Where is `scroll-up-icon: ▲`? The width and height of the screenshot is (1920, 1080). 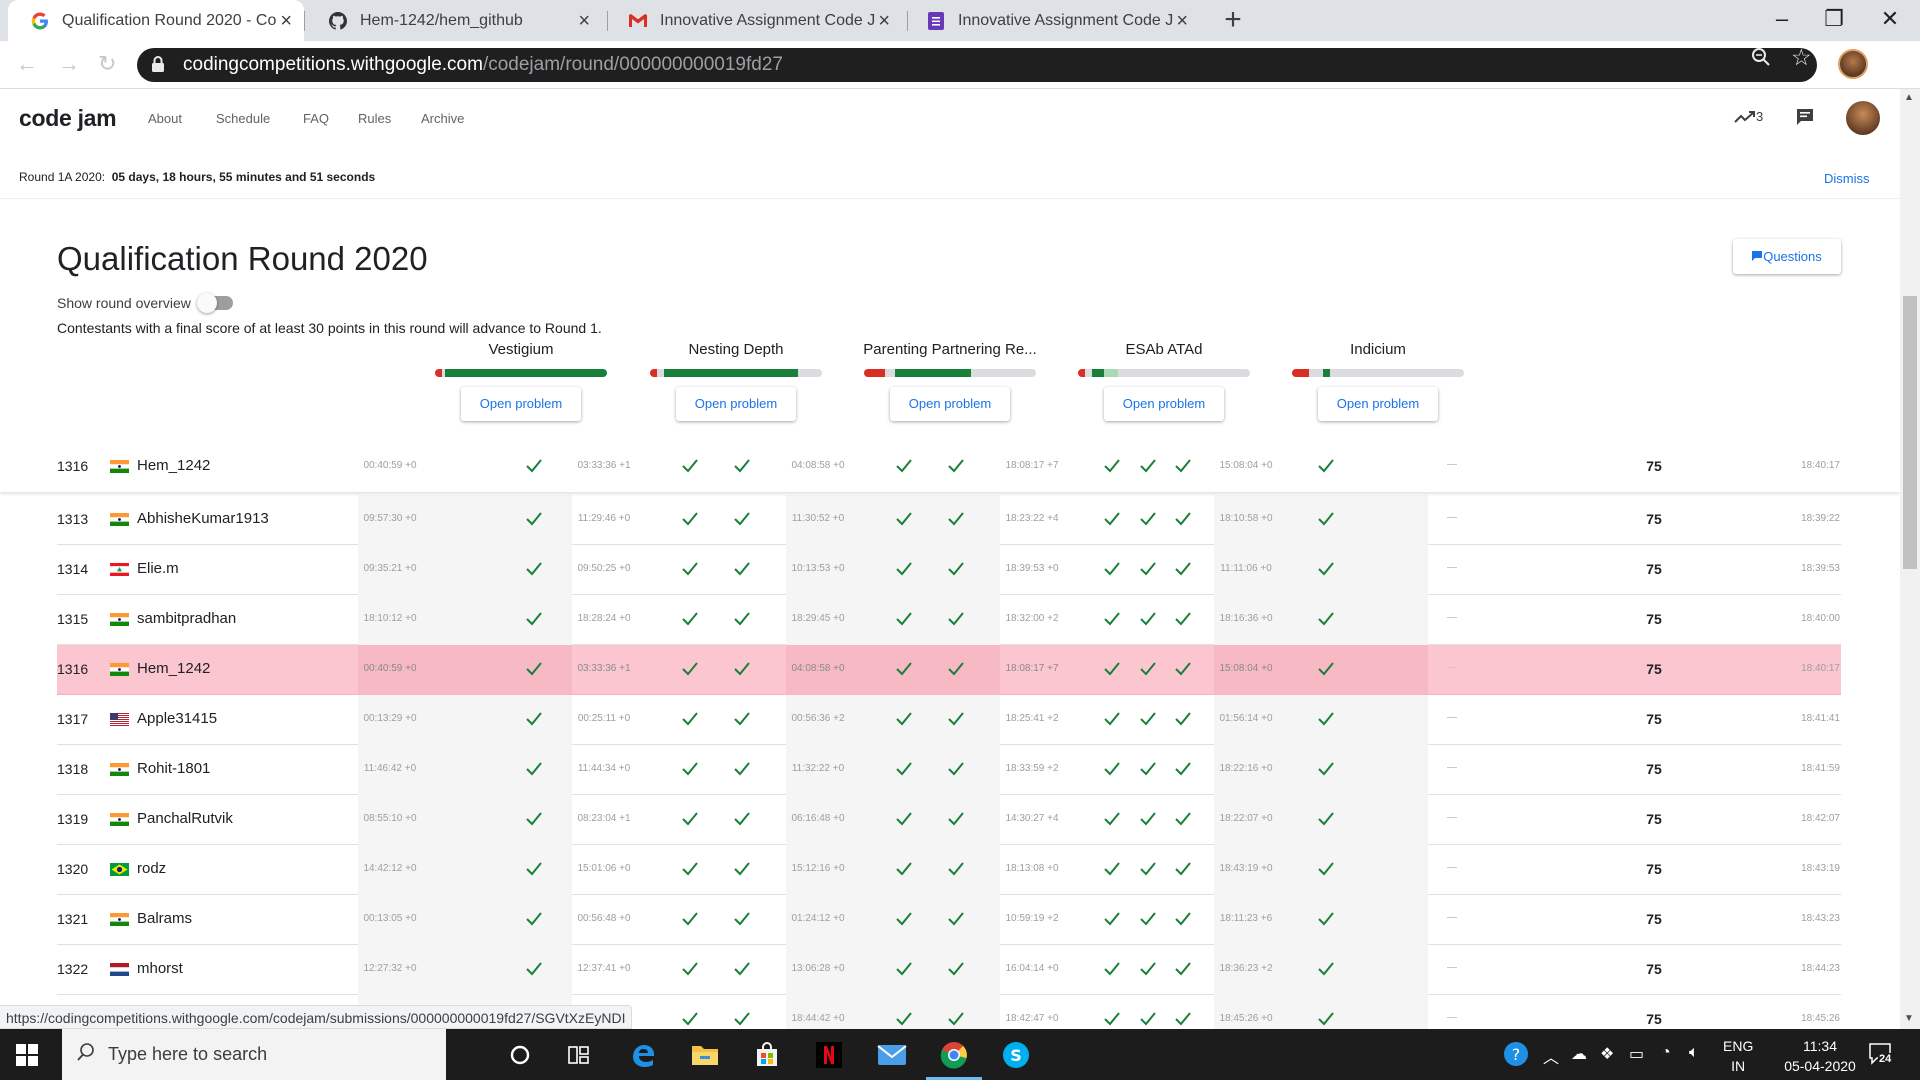
scroll-up-icon: ▲ is located at coordinates (1909, 97).